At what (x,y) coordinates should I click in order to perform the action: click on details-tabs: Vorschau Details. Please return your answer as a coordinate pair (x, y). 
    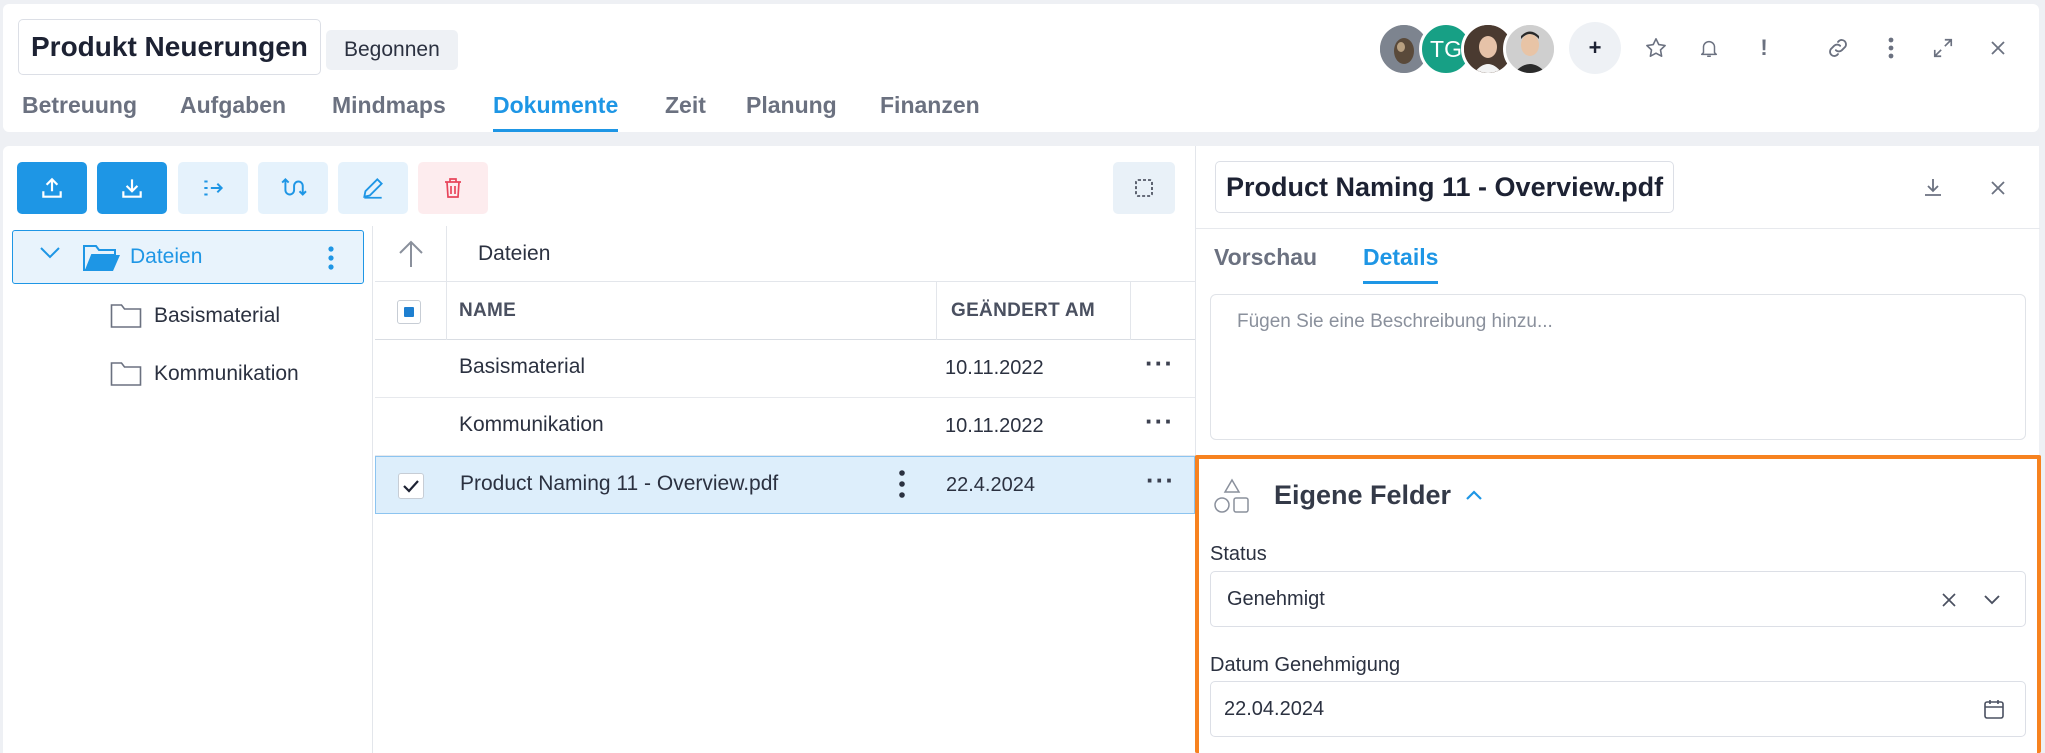
    Looking at the image, I should click on (1618, 257).